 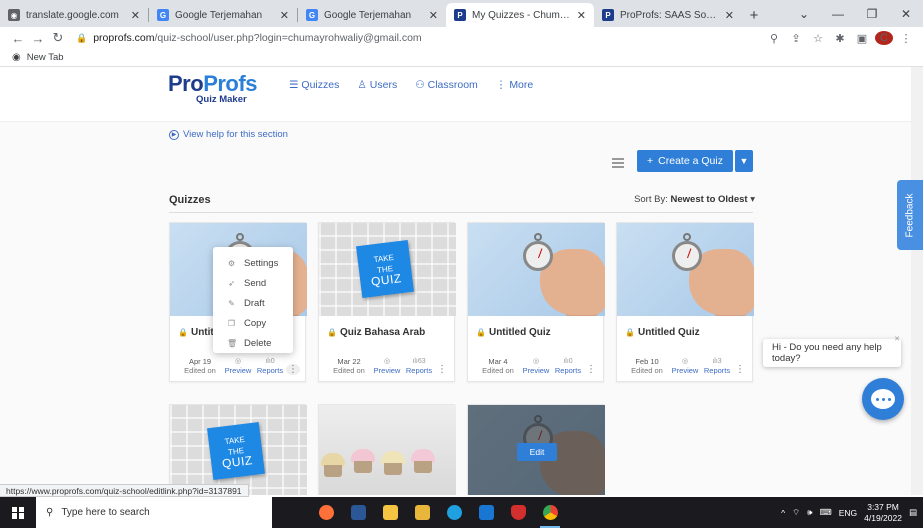 What do you see at coordinates (872, 14) in the screenshot?
I see `restore-icon: ❐` at bounding box center [872, 14].